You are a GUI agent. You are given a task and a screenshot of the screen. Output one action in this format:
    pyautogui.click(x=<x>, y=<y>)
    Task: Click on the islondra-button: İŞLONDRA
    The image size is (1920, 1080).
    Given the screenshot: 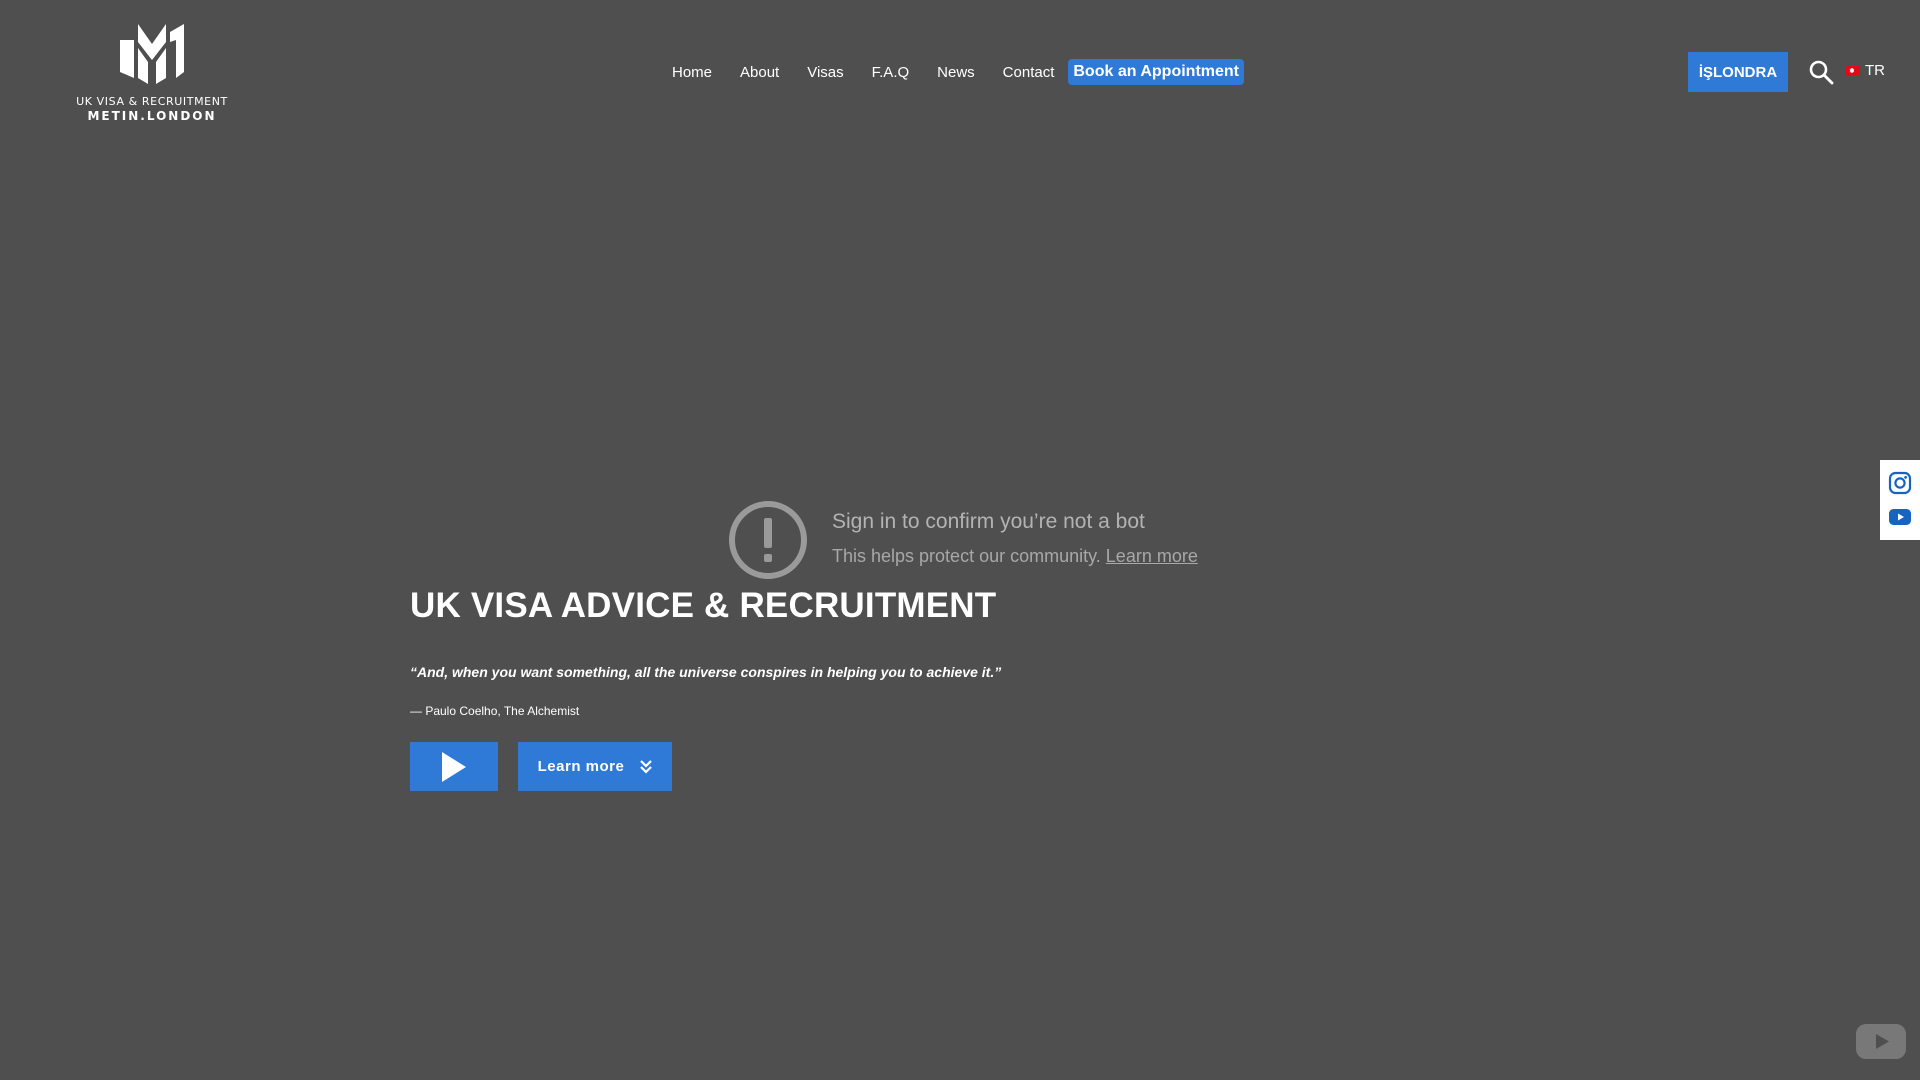 What is the action you would take?
    pyautogui.click(x=1738, y=72)
    